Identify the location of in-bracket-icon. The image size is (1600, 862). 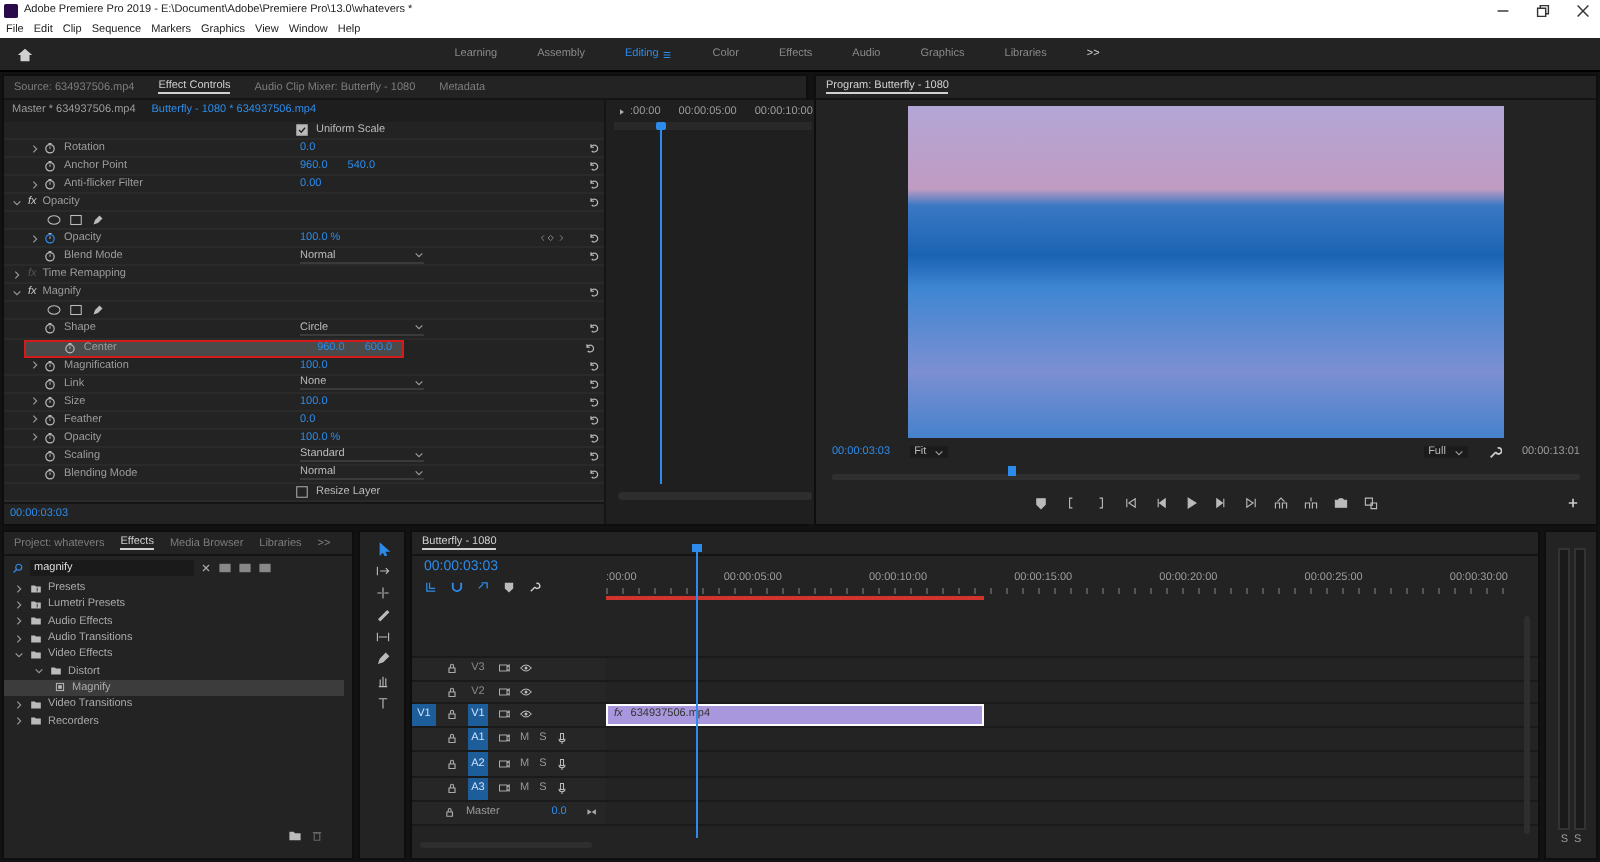
(1071, 502).